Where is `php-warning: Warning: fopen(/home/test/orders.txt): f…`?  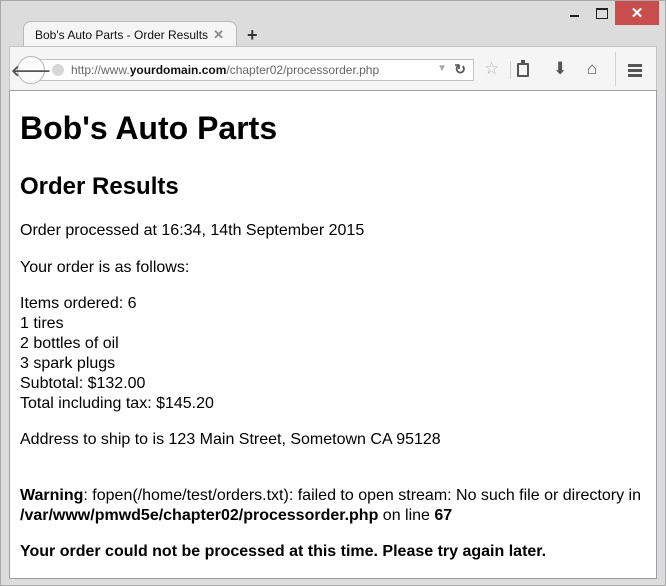 php-warning: Warning: fopen(/home/test/orders.txt): f… is located at coordinates (330, 506).